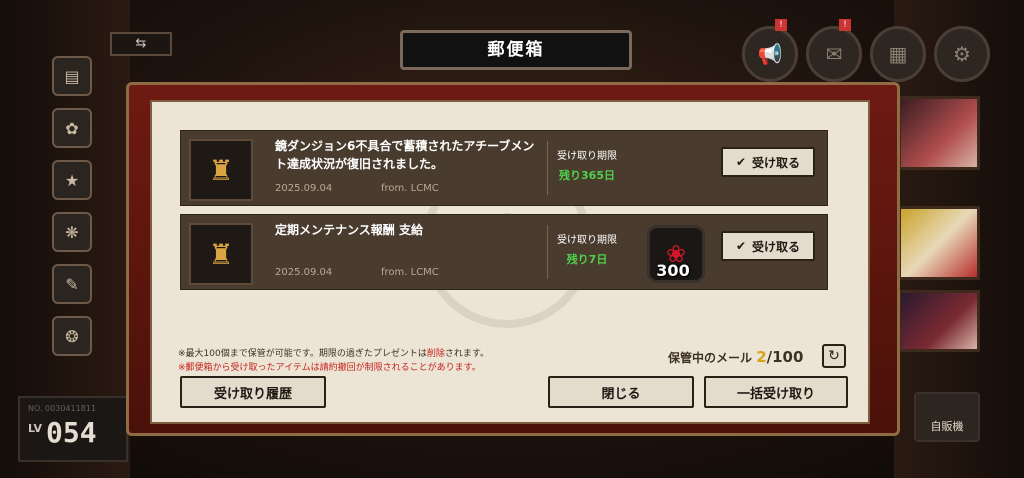  I want to click on announcement-button: 📢 !, so click(770, 50).